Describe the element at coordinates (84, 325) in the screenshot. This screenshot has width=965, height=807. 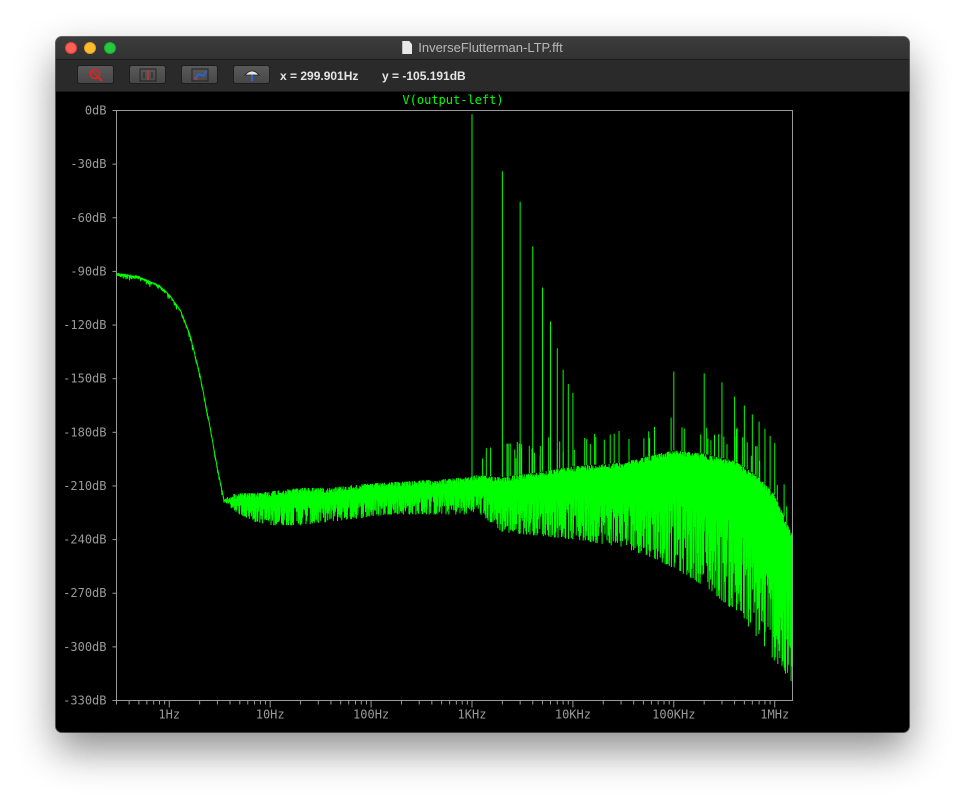
I see `y-tick-label: -120dB` at that location.